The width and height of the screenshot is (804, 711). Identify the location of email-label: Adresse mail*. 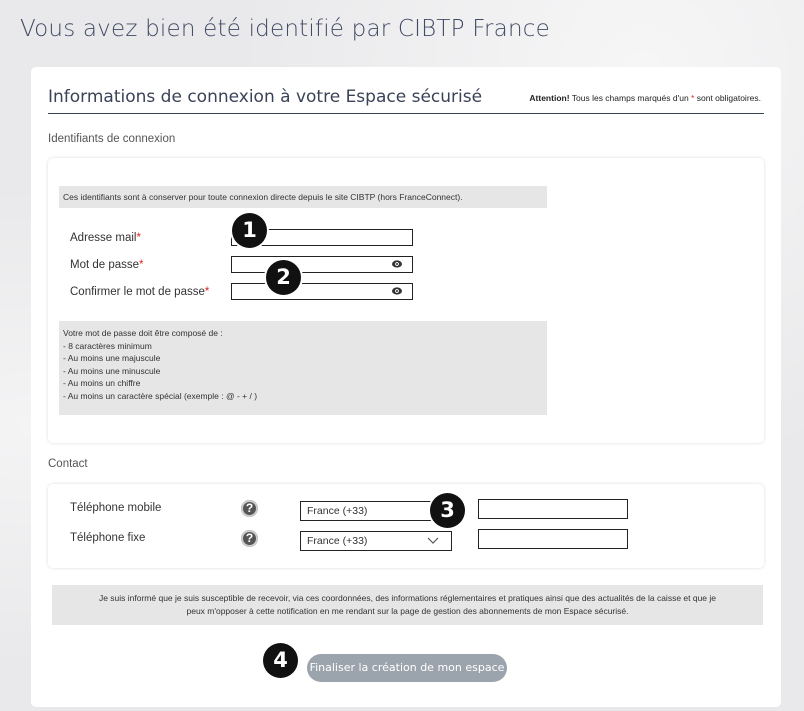
(105, 238).